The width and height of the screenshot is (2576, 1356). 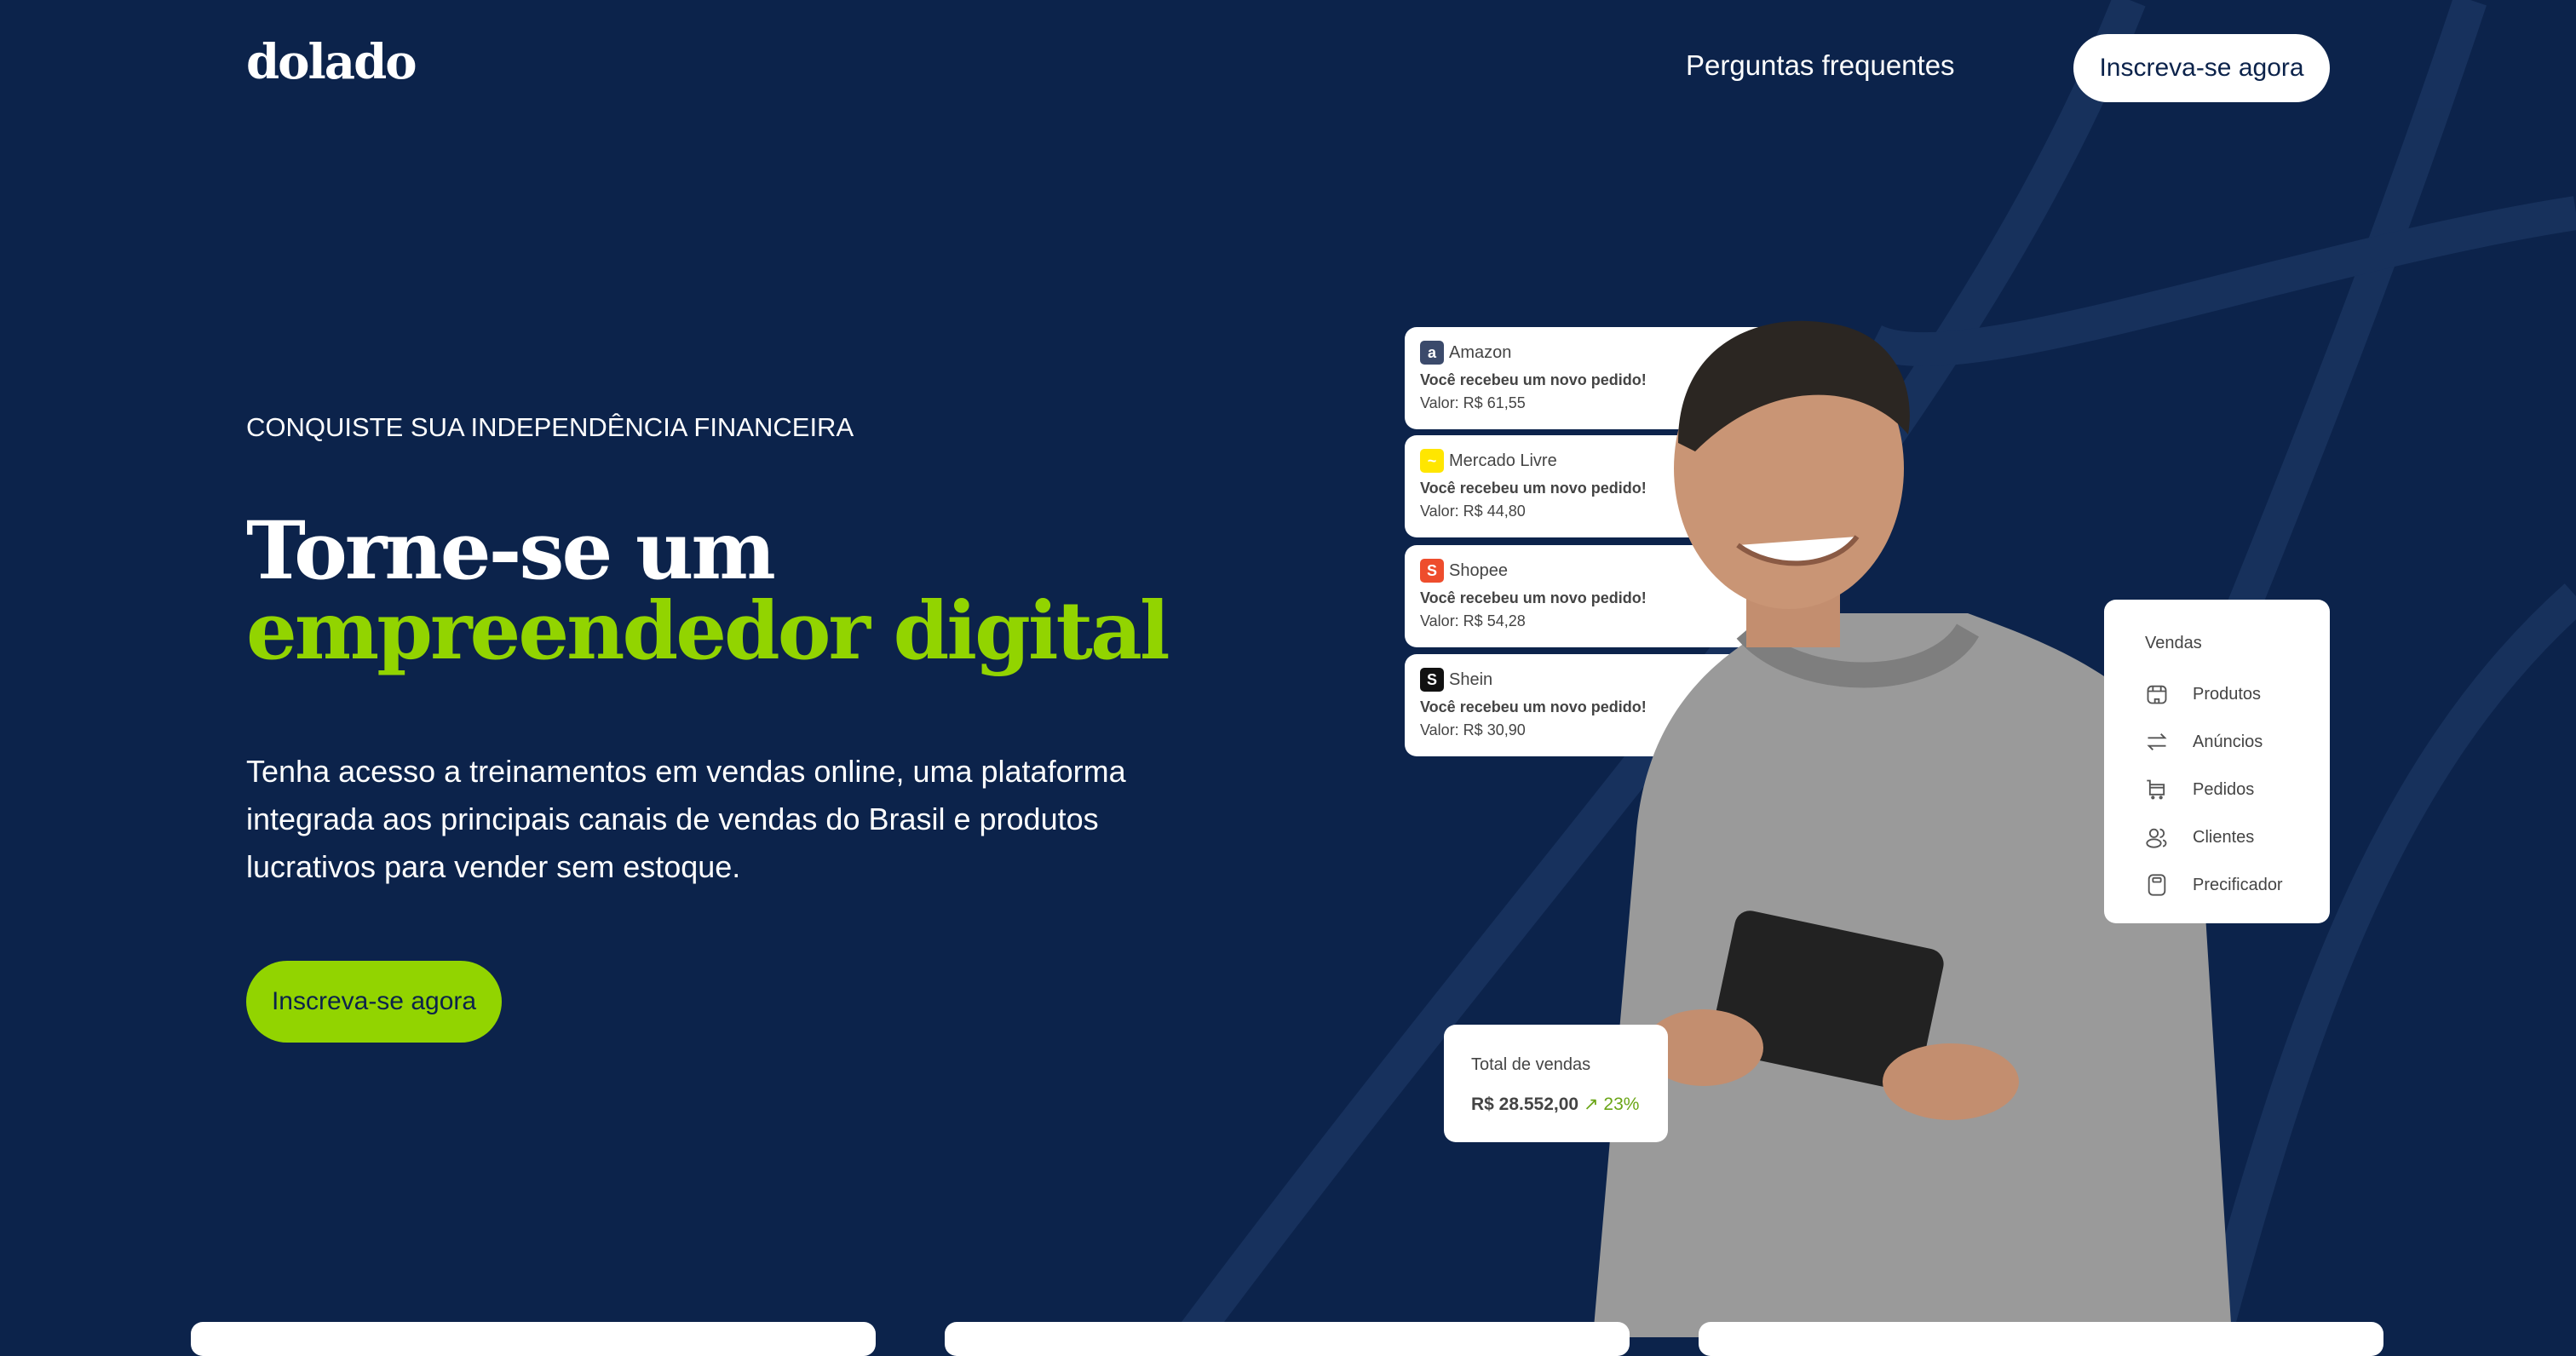 What do you see at coordinates (1591, 1104) in the screenshot?
I see `trend-up-icon: ↗` at bounding box center [1591, 1104].